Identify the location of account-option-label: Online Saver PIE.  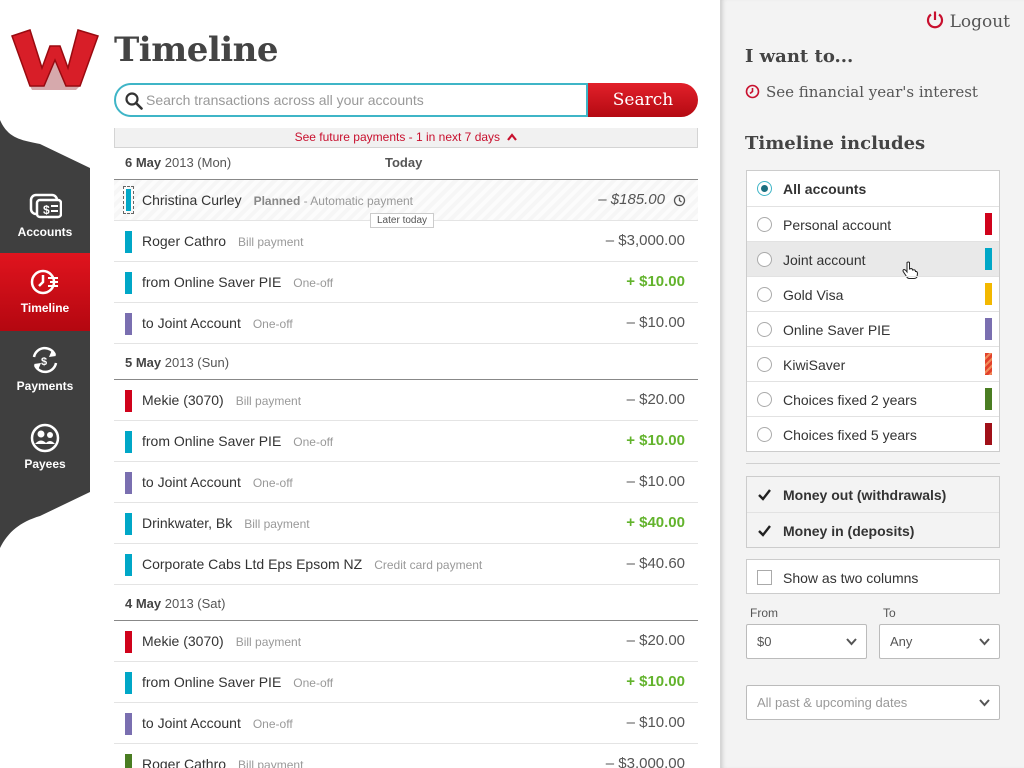
(837, 330).